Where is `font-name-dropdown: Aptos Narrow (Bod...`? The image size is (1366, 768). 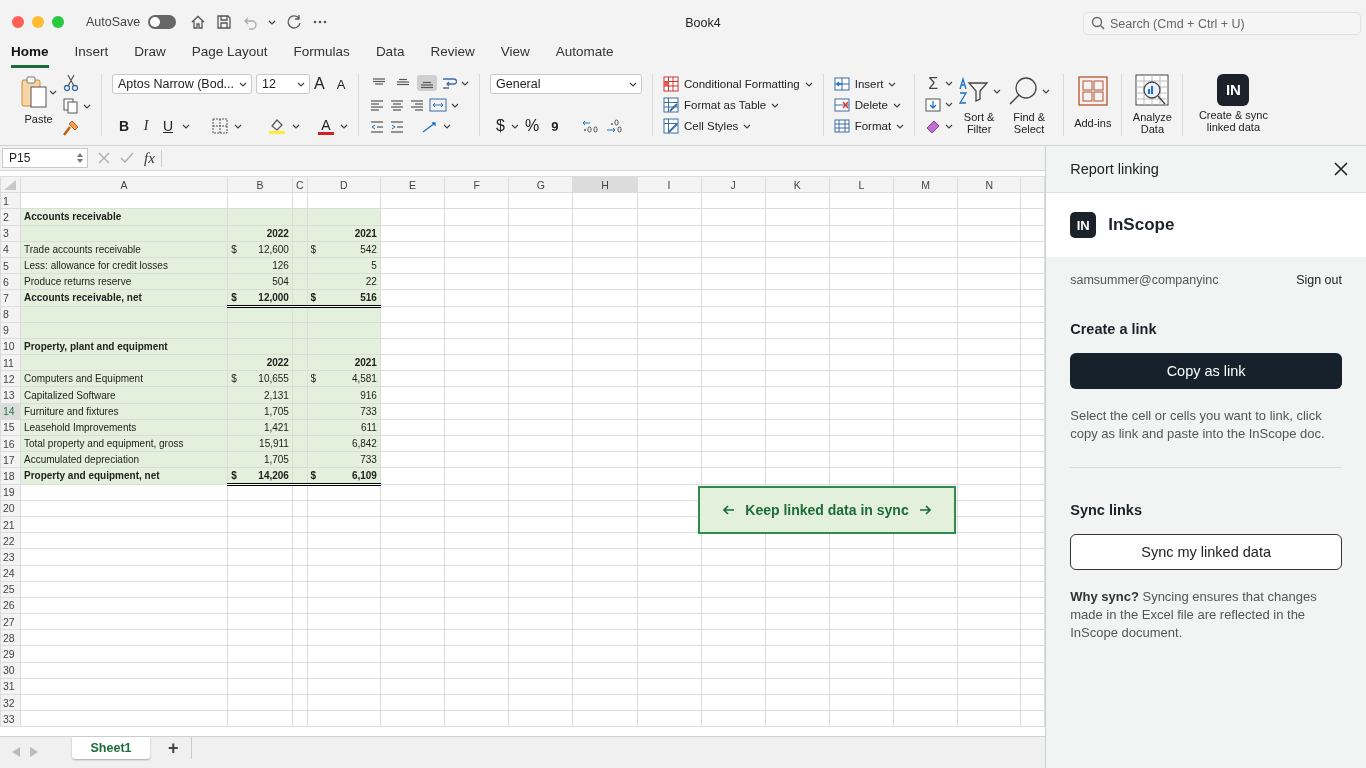 font-name-dropdown: Aptos Narrow (Bod... is located at coordinates (182, 84).